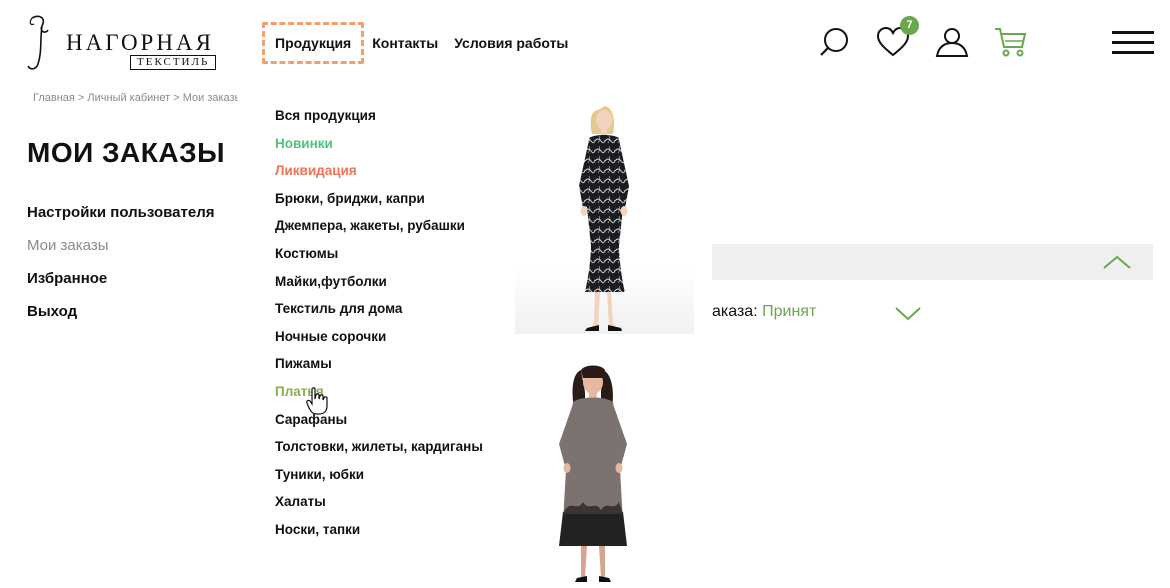 The width and height of the screenshot is (1170, 588). What do you see at coordinates (121, 285) in the screenshot?
I see `favorites-link: Избранное` at bounding box center [121, 285].